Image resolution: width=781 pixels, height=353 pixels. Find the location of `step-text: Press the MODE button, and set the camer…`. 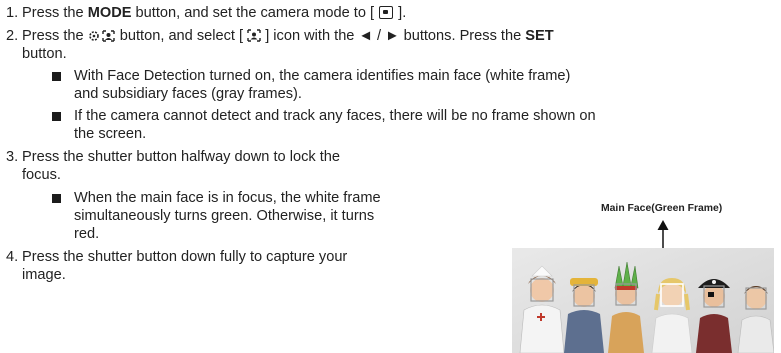

step-text: Press the MODE button, and set the camer… is located at coordinates (214, 13).